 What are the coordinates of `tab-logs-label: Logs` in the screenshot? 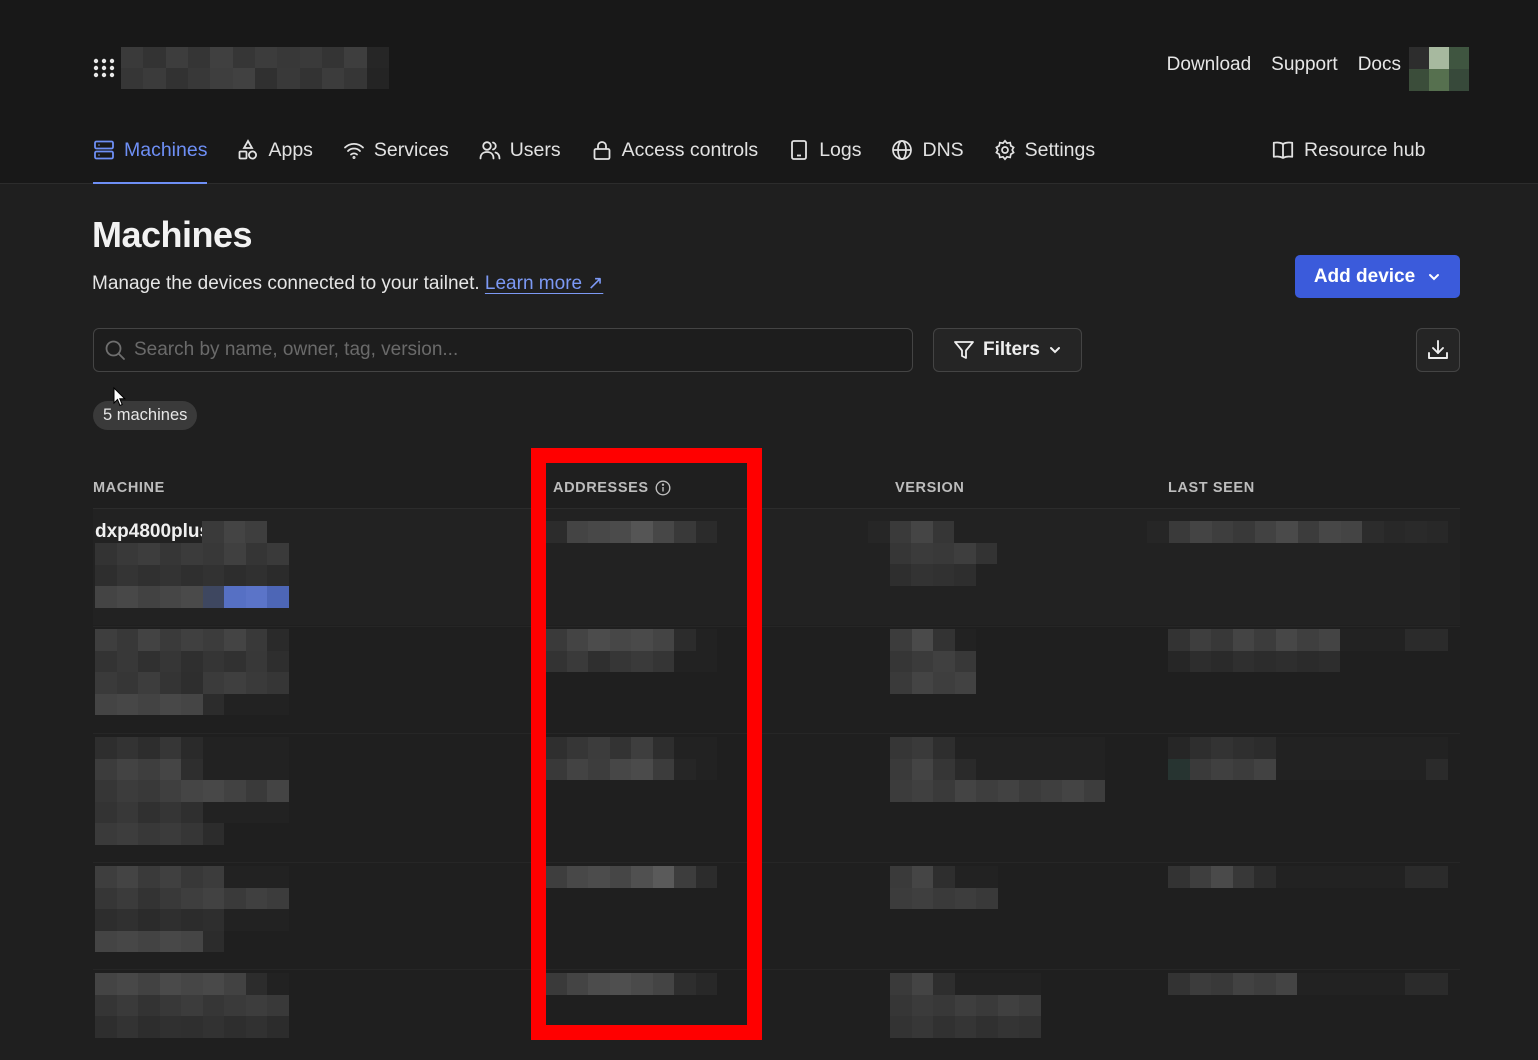 It's located at (840, 149).